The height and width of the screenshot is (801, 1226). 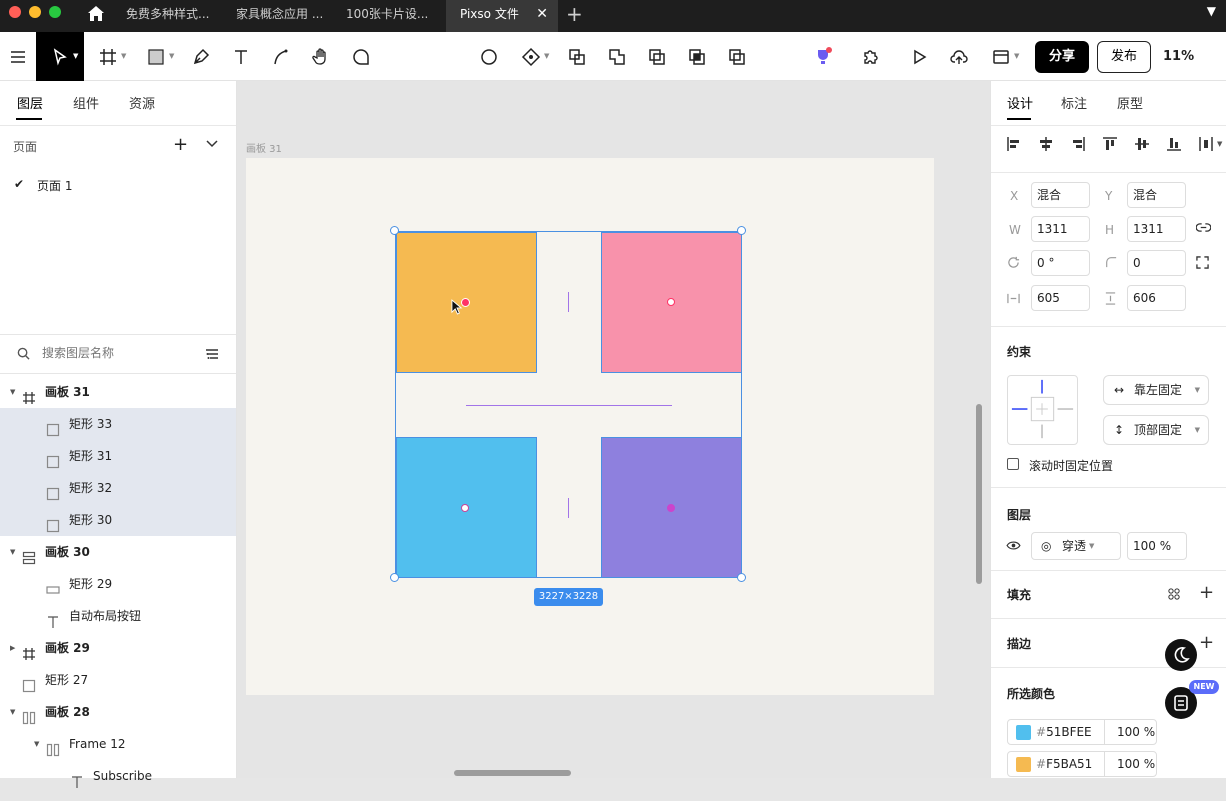 I want to click on layer-row: ▶ 画板 29, so click(x=118, y=648).